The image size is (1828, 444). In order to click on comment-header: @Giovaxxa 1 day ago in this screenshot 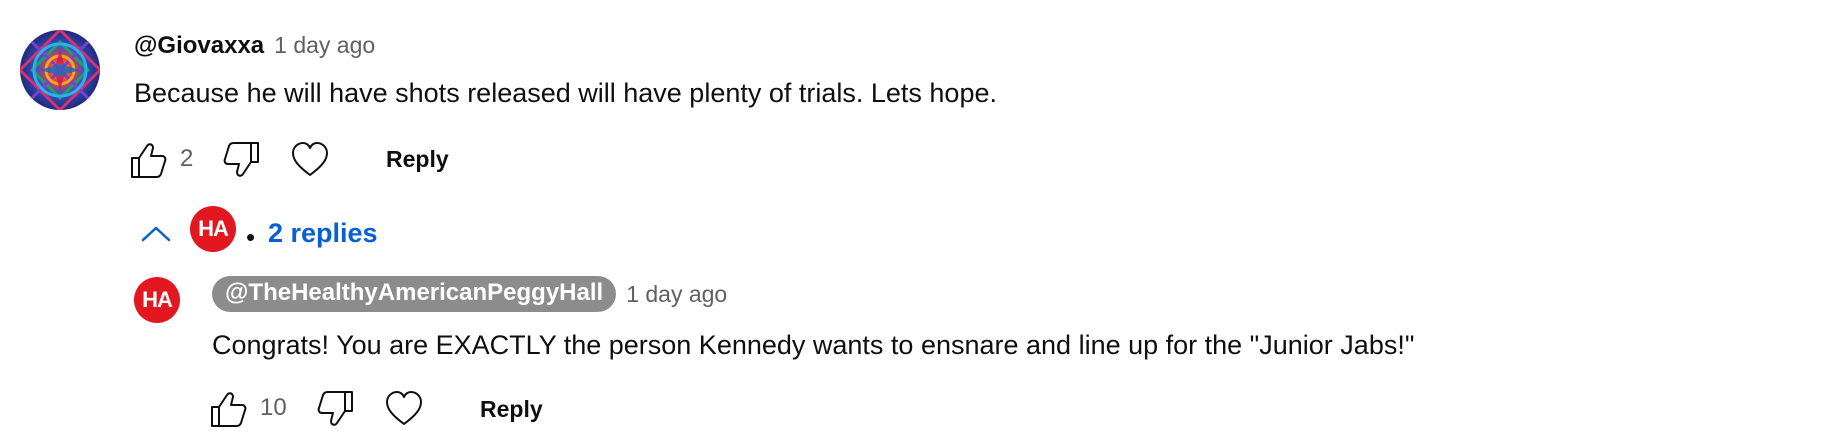, I will do `click(254, 46)`.